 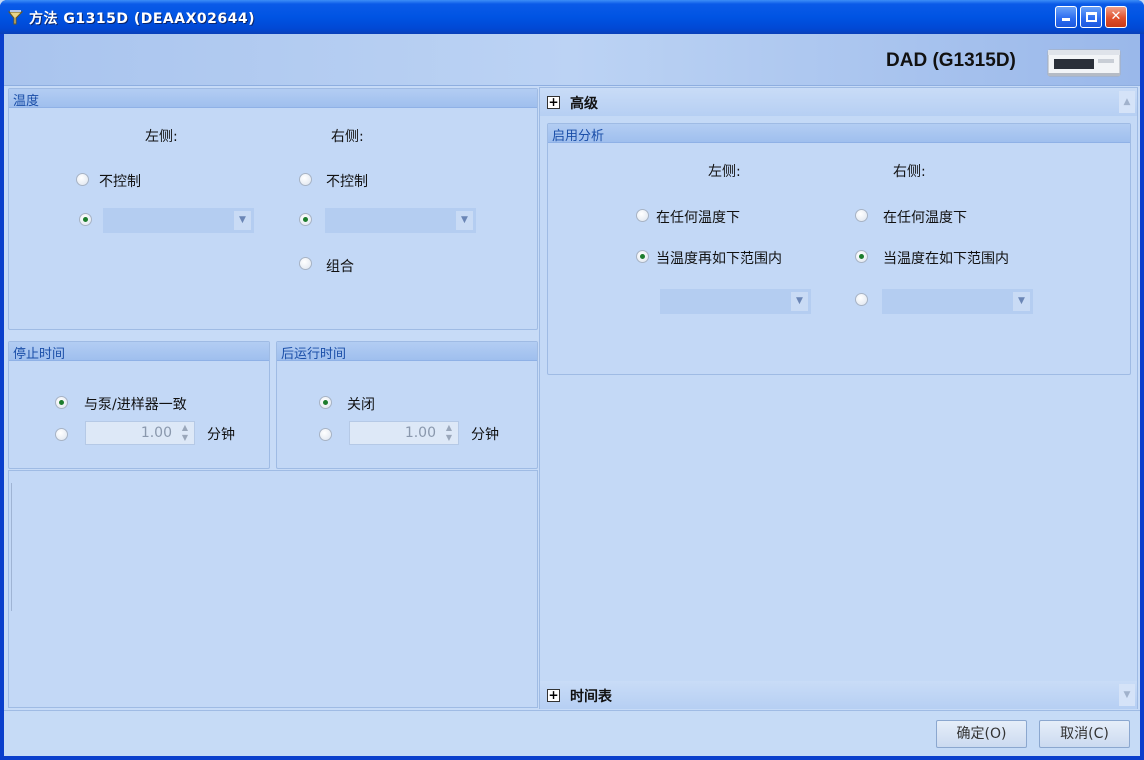 What do you see at coordinates (156, 433) in the screenshot?
I see `stop-time-value: 1.00` at bounding box center [156, 433].